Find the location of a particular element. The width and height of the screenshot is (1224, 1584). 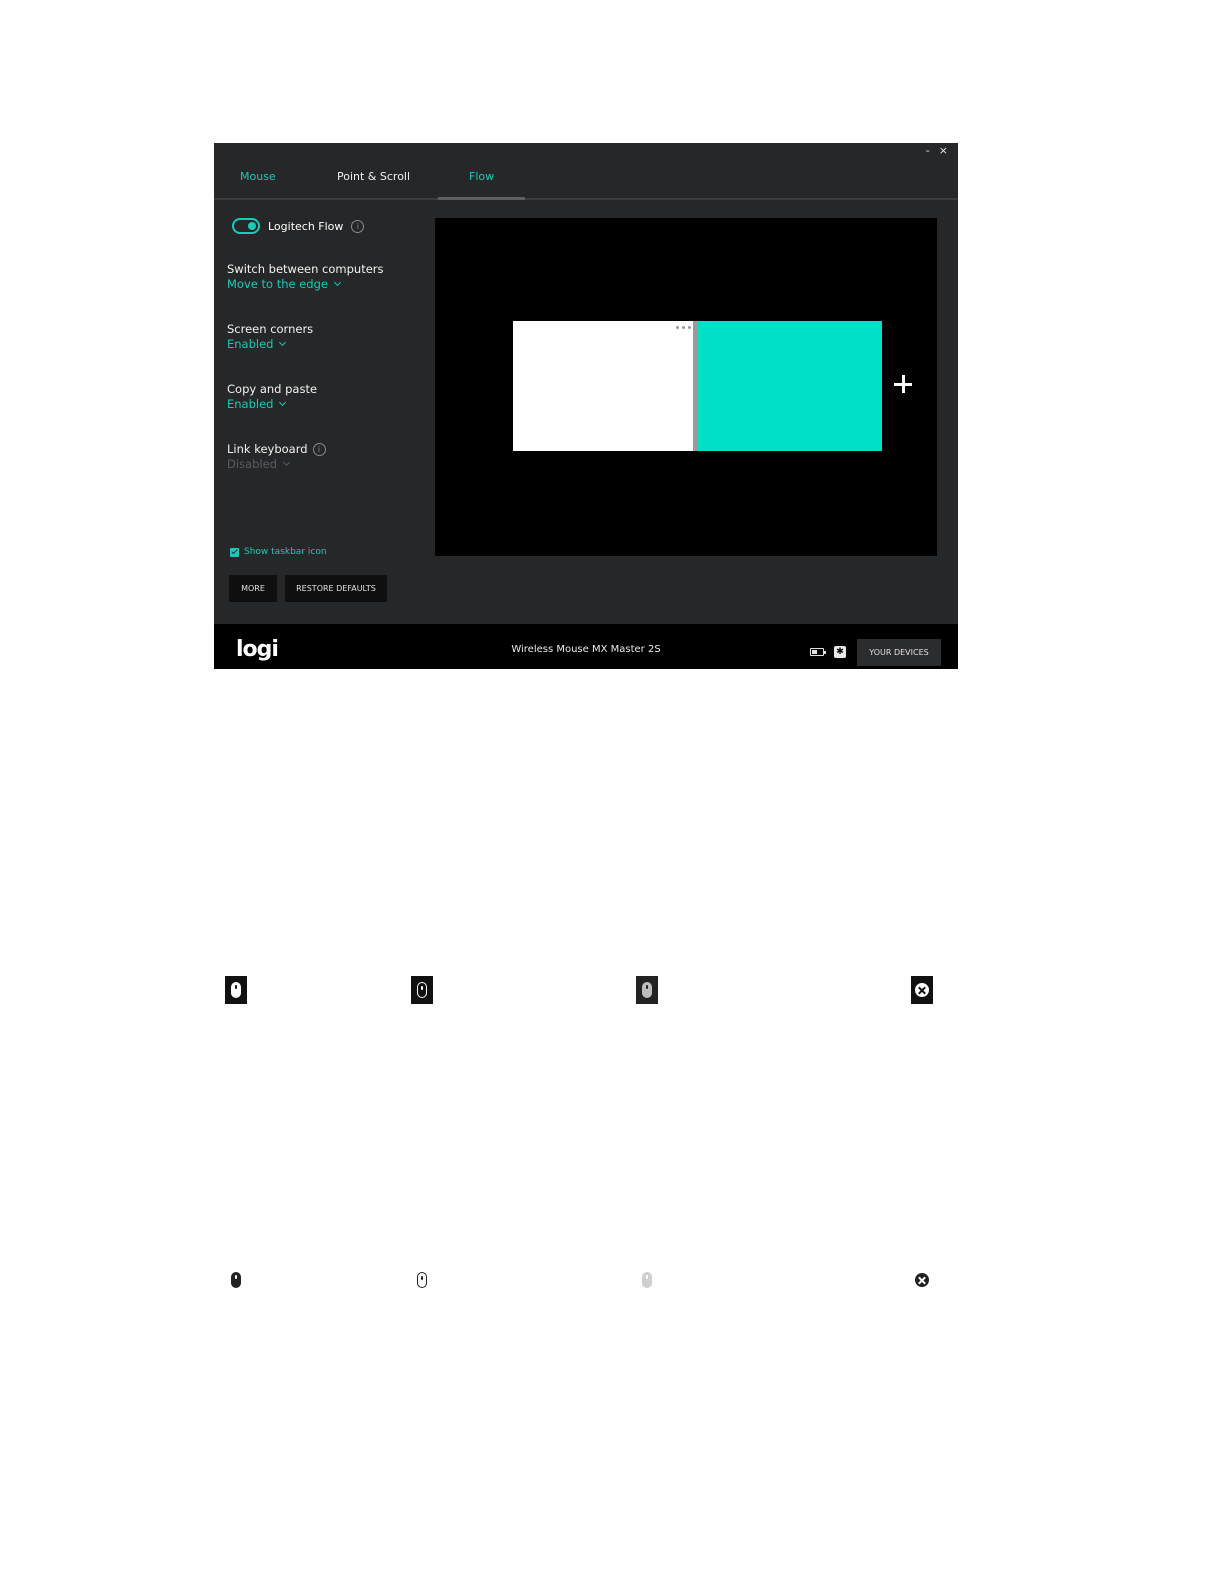

close-icon-dark-square is located at coordinates (922, 990).